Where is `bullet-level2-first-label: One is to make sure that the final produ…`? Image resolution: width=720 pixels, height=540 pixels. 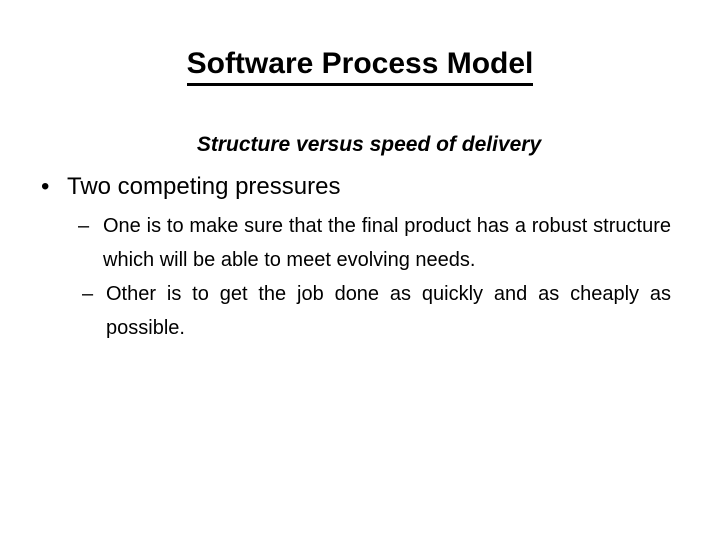 bullet-level2-first-label: One is to make sure that the final produ… is located at coordinates (387, 243).